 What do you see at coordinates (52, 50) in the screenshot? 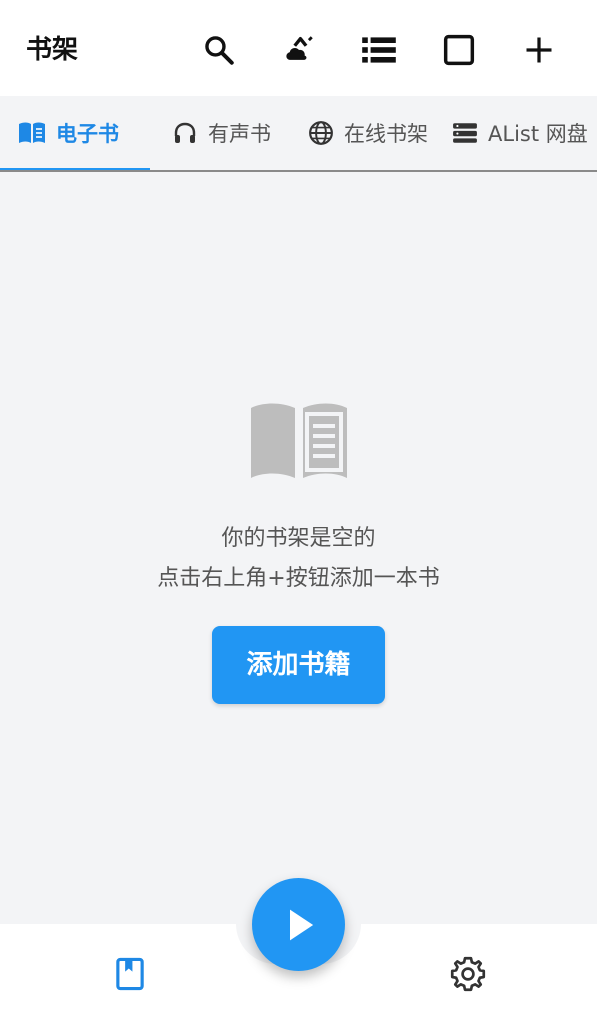
I see `page-title: 书架` at bounding box center [52, 50].